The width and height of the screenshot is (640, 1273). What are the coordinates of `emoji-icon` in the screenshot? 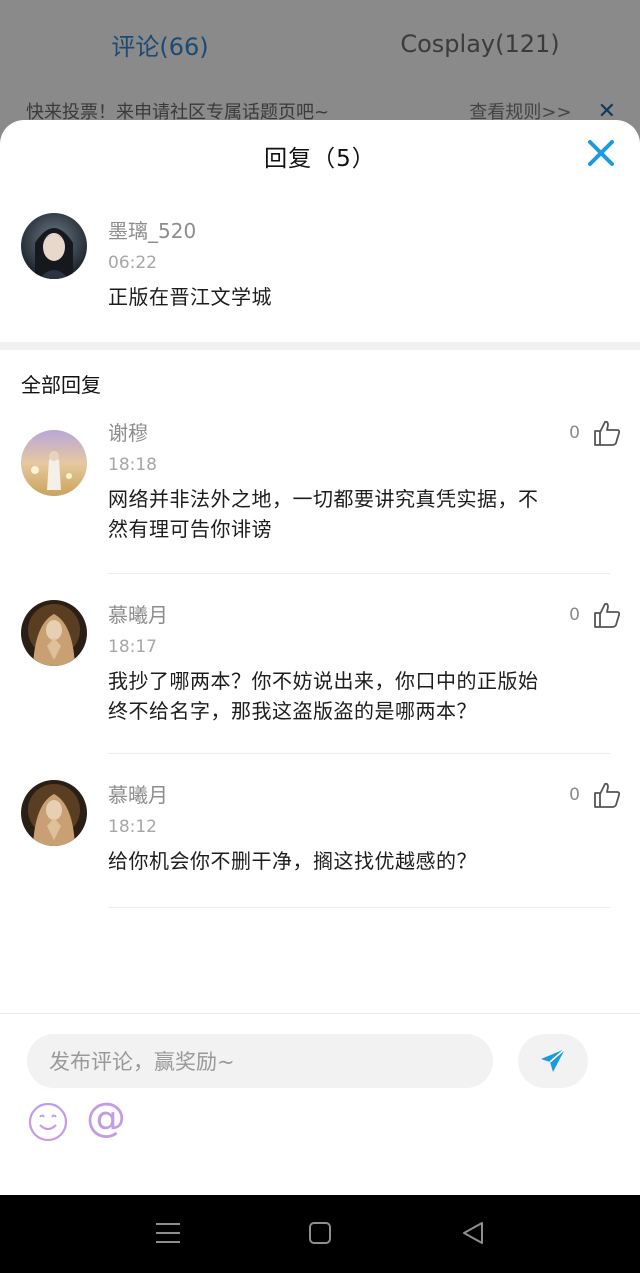 It's located at (48, 1122).